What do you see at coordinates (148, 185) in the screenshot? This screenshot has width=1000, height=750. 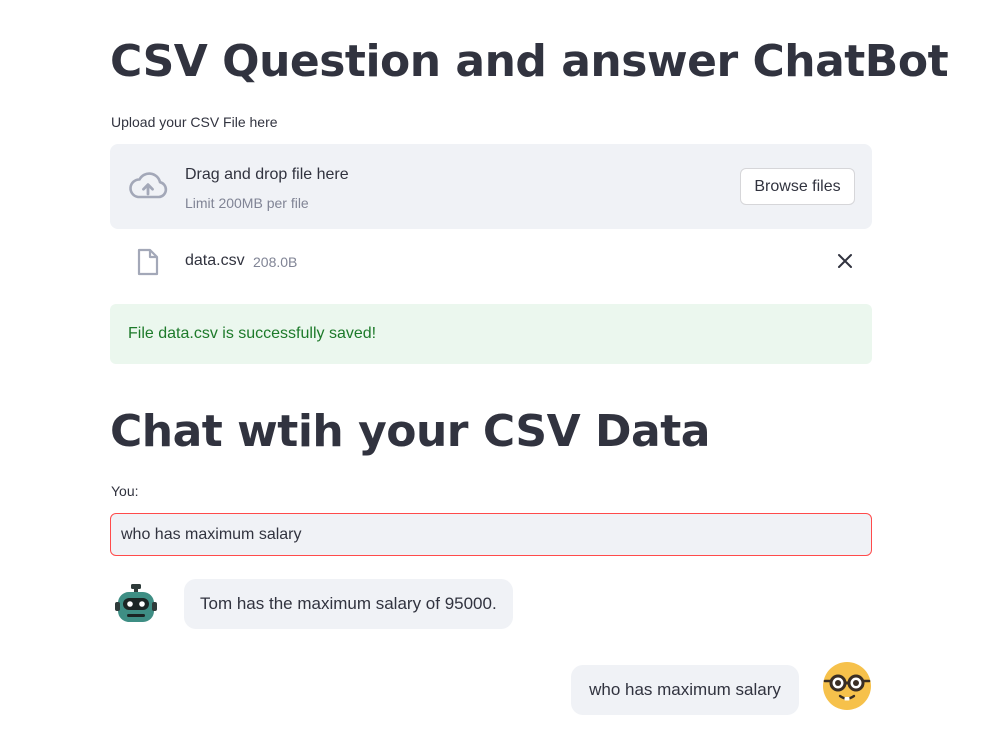 I see `cloud-upload-icon` at bounding box center [148, 185].